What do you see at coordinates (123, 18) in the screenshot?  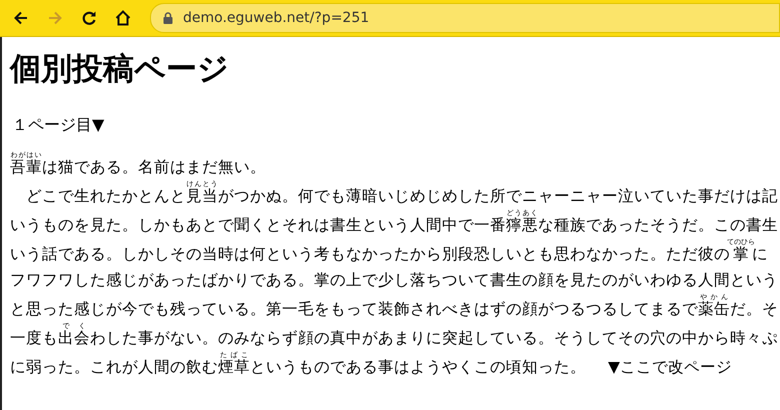 I see `home-icon` at bounding box center [123, 18].